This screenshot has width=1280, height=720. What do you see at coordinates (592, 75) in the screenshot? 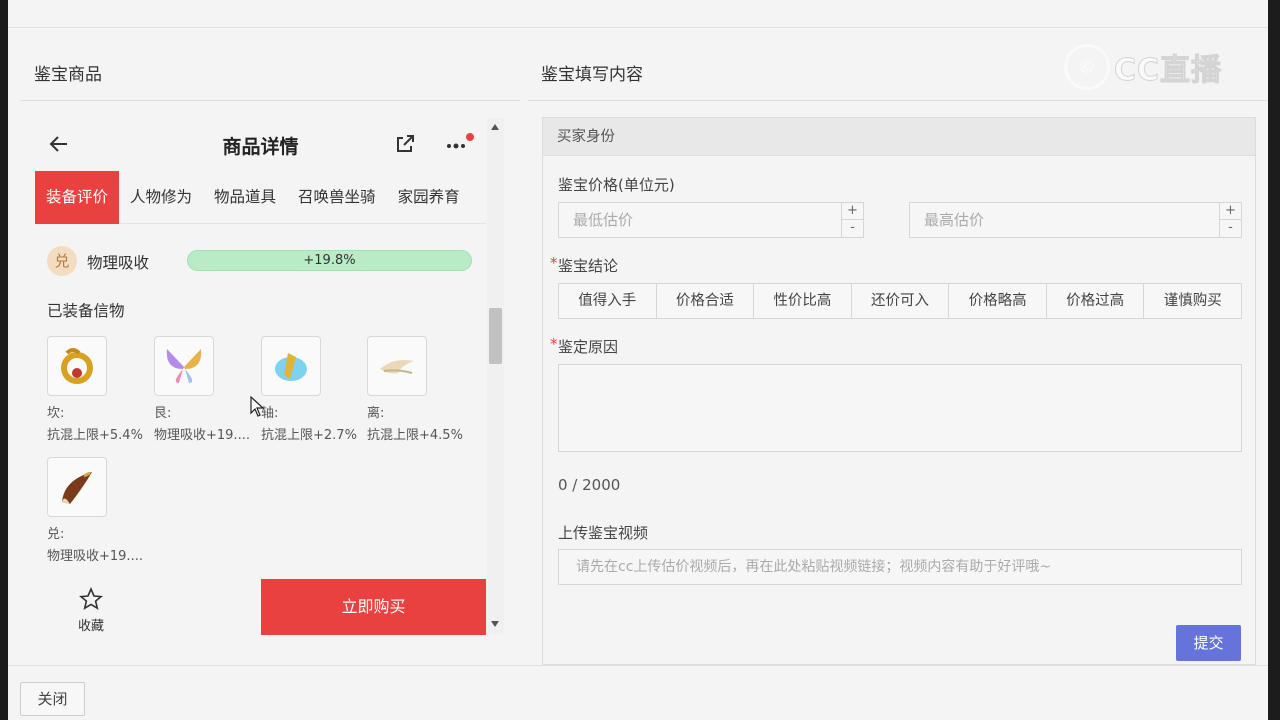
I see `right-panel-title: 鉴宝填写内容` at bounding box center [592, 75].